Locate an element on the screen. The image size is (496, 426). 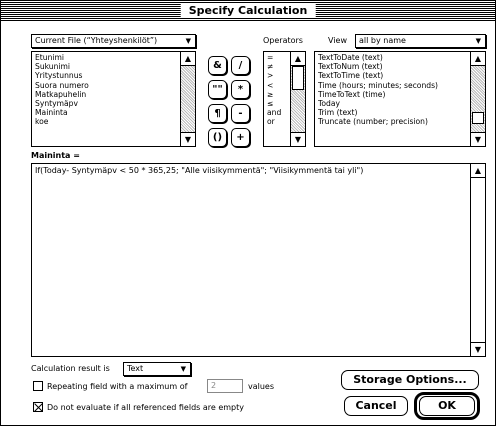
formula-scrollbar: ▲ ▼ is located at coordinates (477, 260).